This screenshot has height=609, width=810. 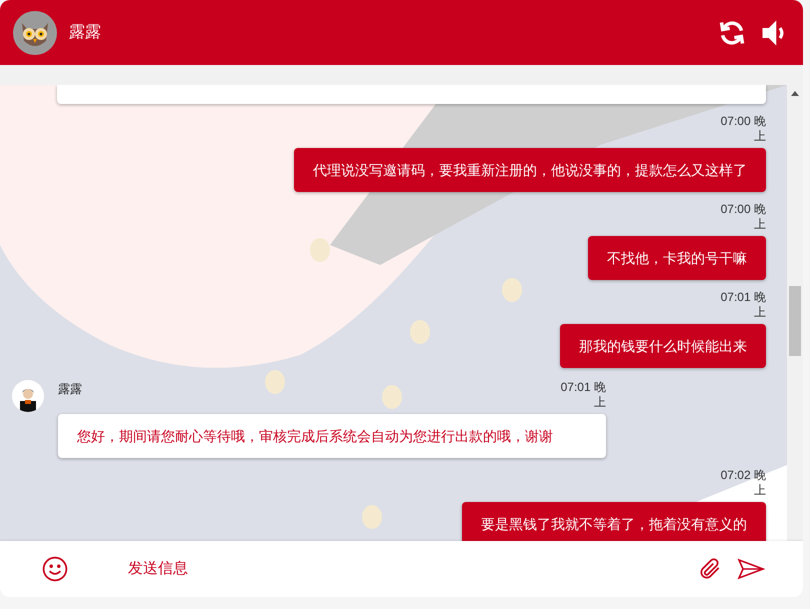 I want to click on message-bubble: 代理说没写邀请码，要我重新注册的，他说没事的，提款怎么又这样了, so click(x=530, y=170).